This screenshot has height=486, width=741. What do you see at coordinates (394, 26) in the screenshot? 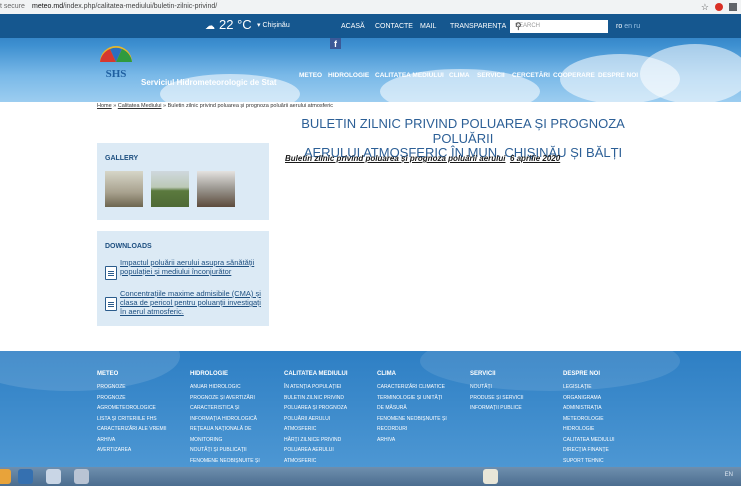
I see `nav-contacte: CONTACTE` at bounding box center [394, 26].